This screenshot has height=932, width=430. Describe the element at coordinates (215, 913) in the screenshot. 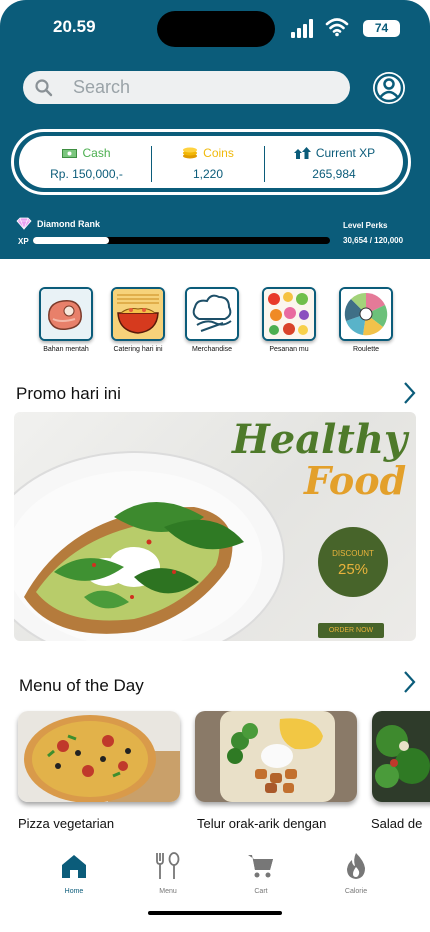

I see `home-indicator` at that location.